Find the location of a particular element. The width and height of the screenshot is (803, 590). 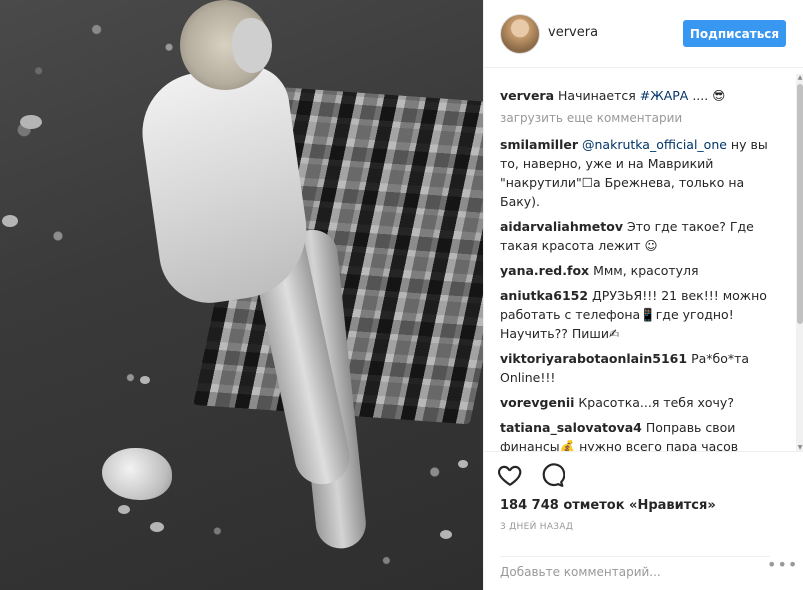

photo-face is located at coordinates (252, 45).